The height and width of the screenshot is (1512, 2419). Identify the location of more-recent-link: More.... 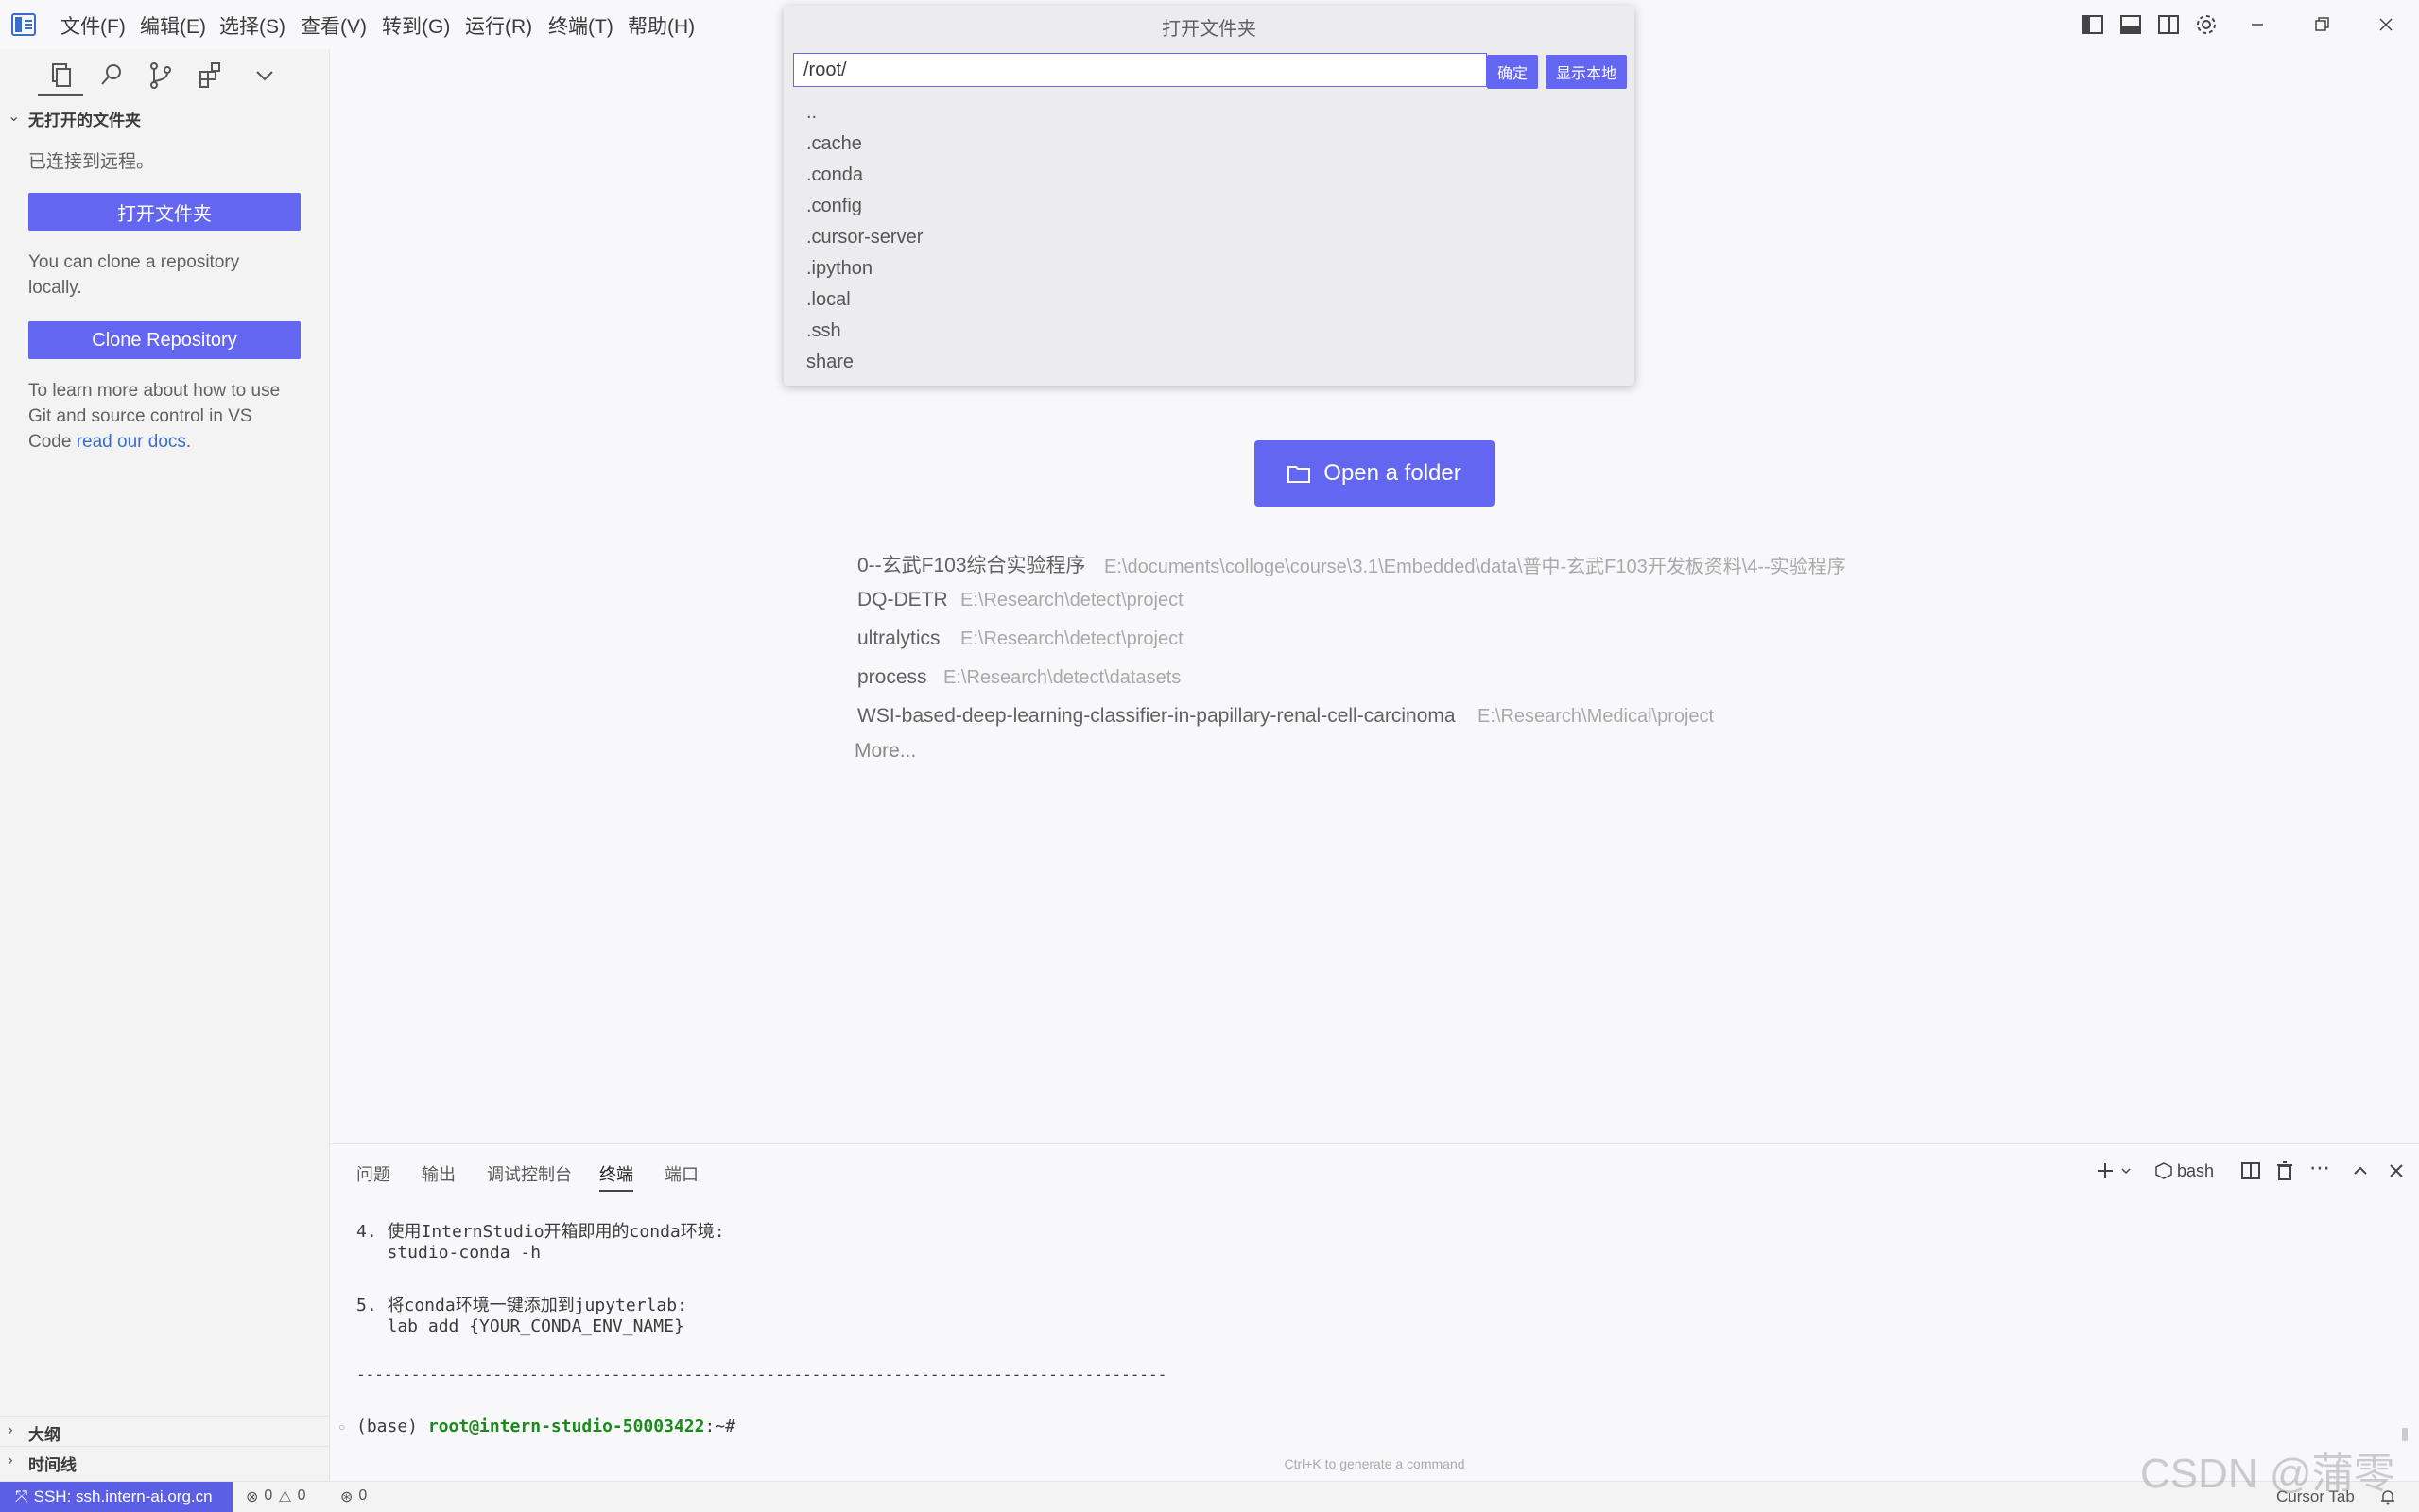
(886, 751).